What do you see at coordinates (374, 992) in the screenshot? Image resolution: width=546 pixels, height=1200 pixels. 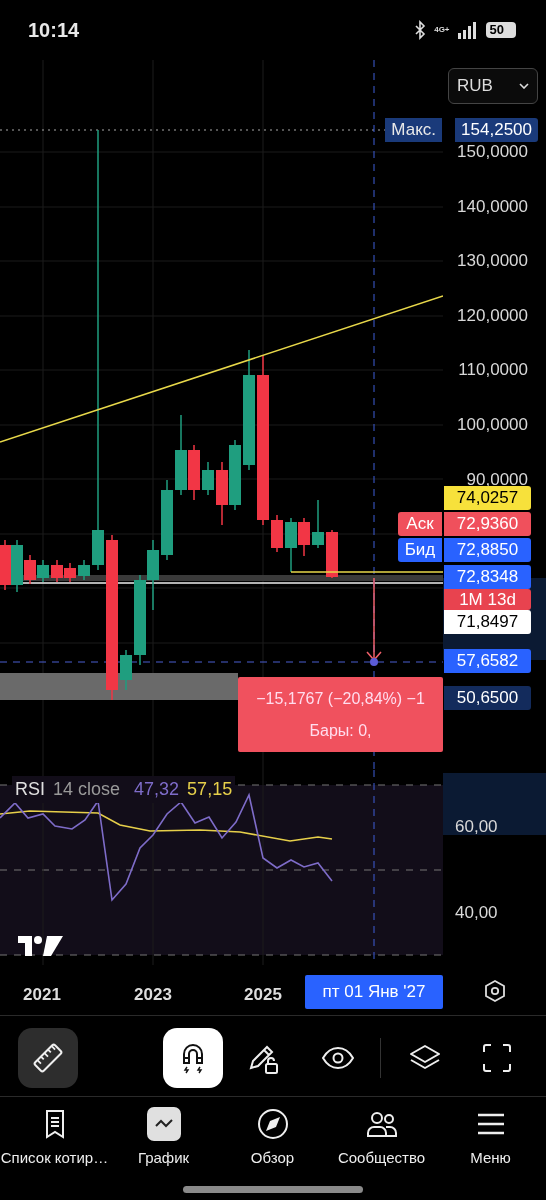 I see `crosshair-date-label: пт 01 Янв '27` at bounding box center [374, 992].